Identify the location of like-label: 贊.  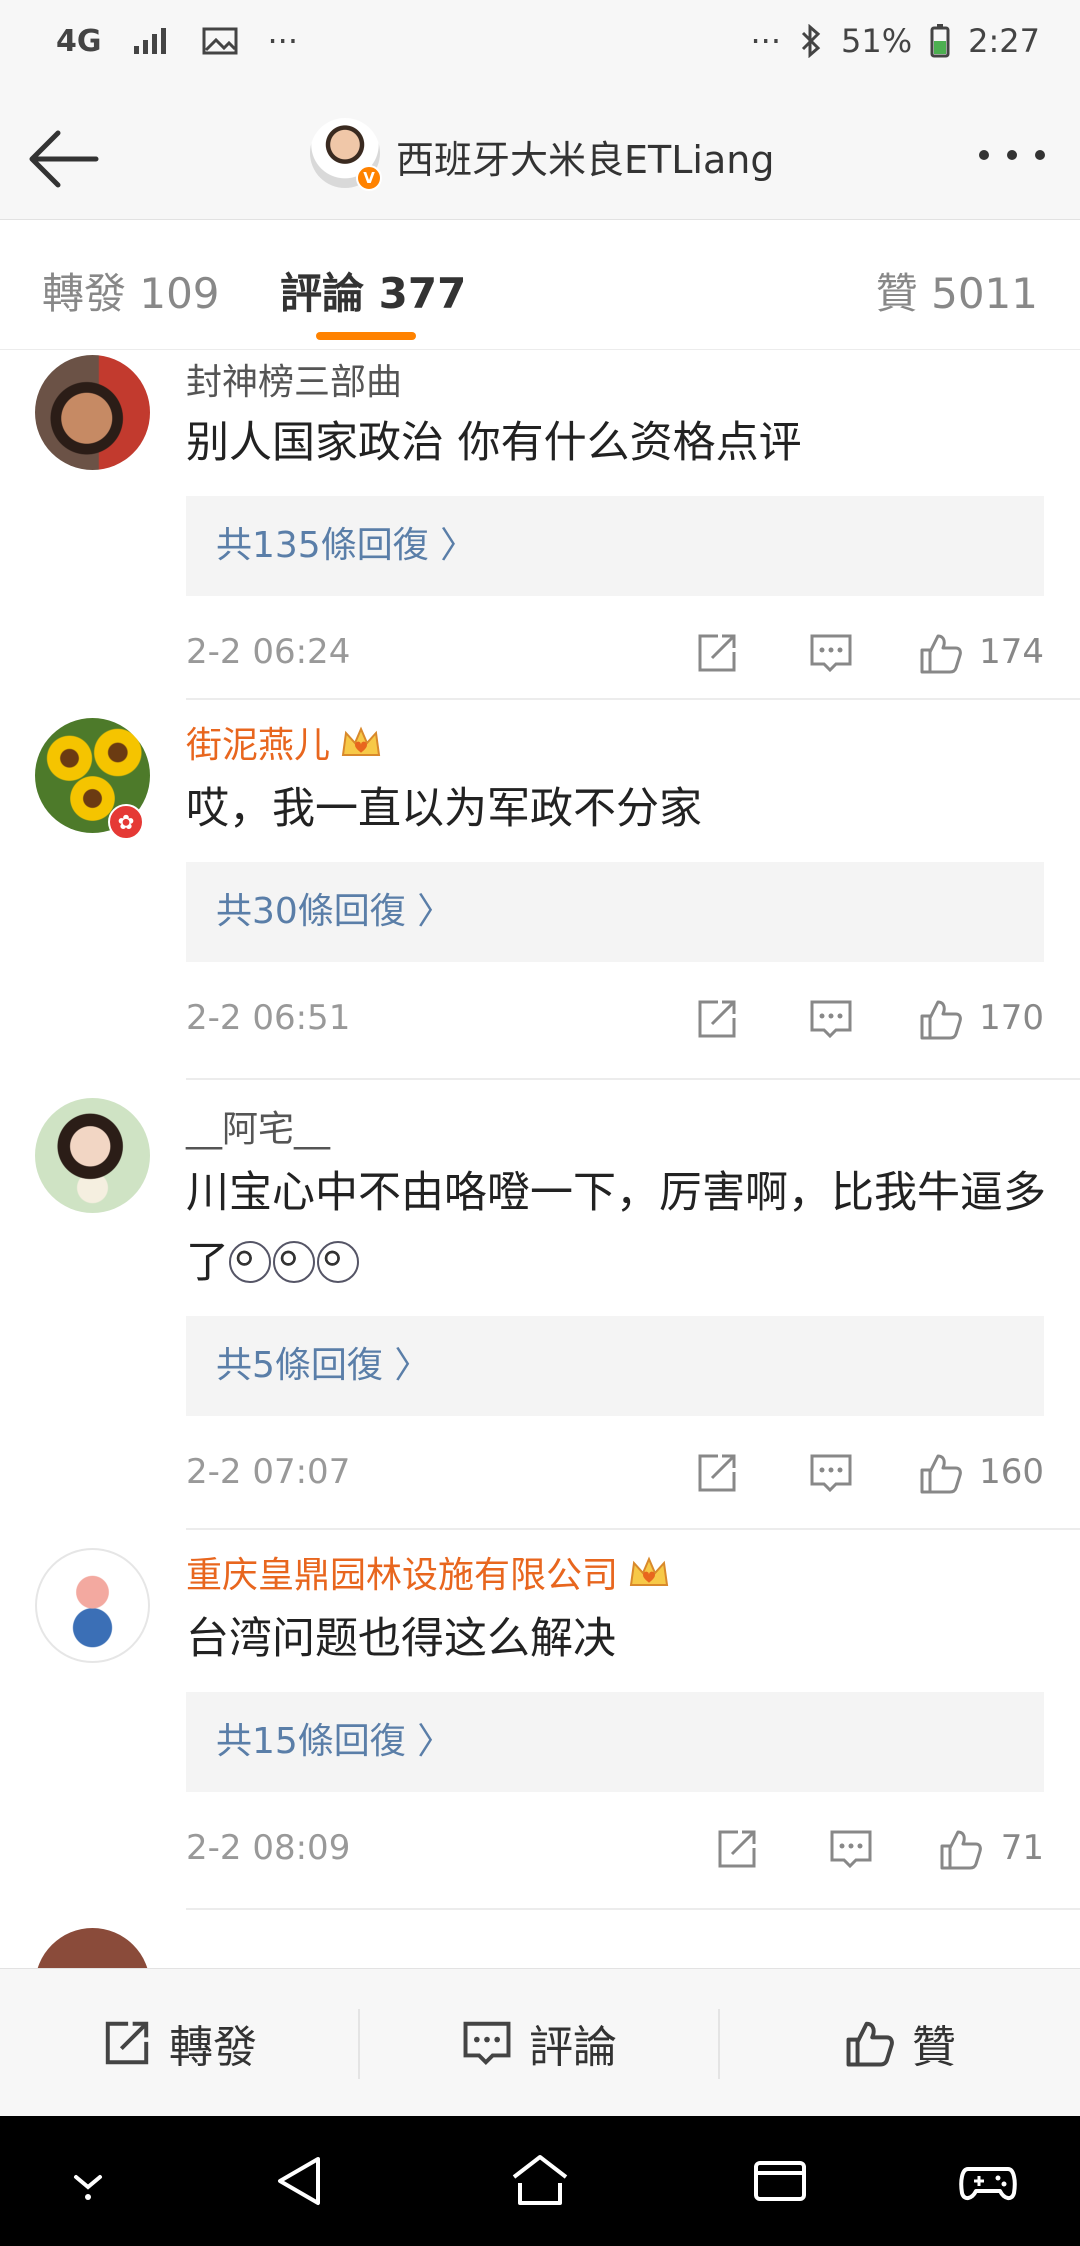
(934, 2047).